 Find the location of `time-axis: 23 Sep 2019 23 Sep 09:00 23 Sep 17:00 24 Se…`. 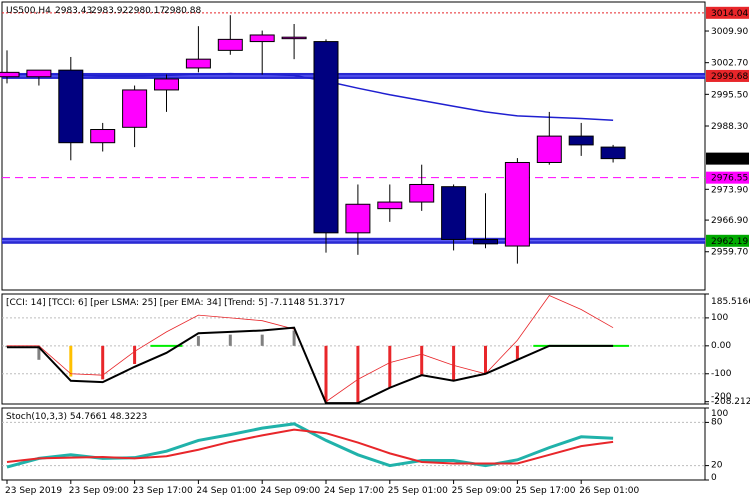

time-axis: 23 Sep 2019 23 Sep 09:00 23 Sep 17:00 24 Se… is located at coordinates (322, 488).